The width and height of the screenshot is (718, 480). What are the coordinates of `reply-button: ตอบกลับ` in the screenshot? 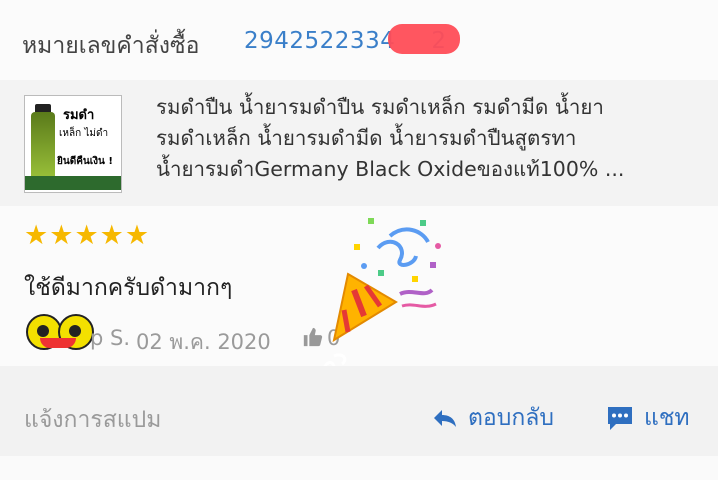 It's located at (493, 418).